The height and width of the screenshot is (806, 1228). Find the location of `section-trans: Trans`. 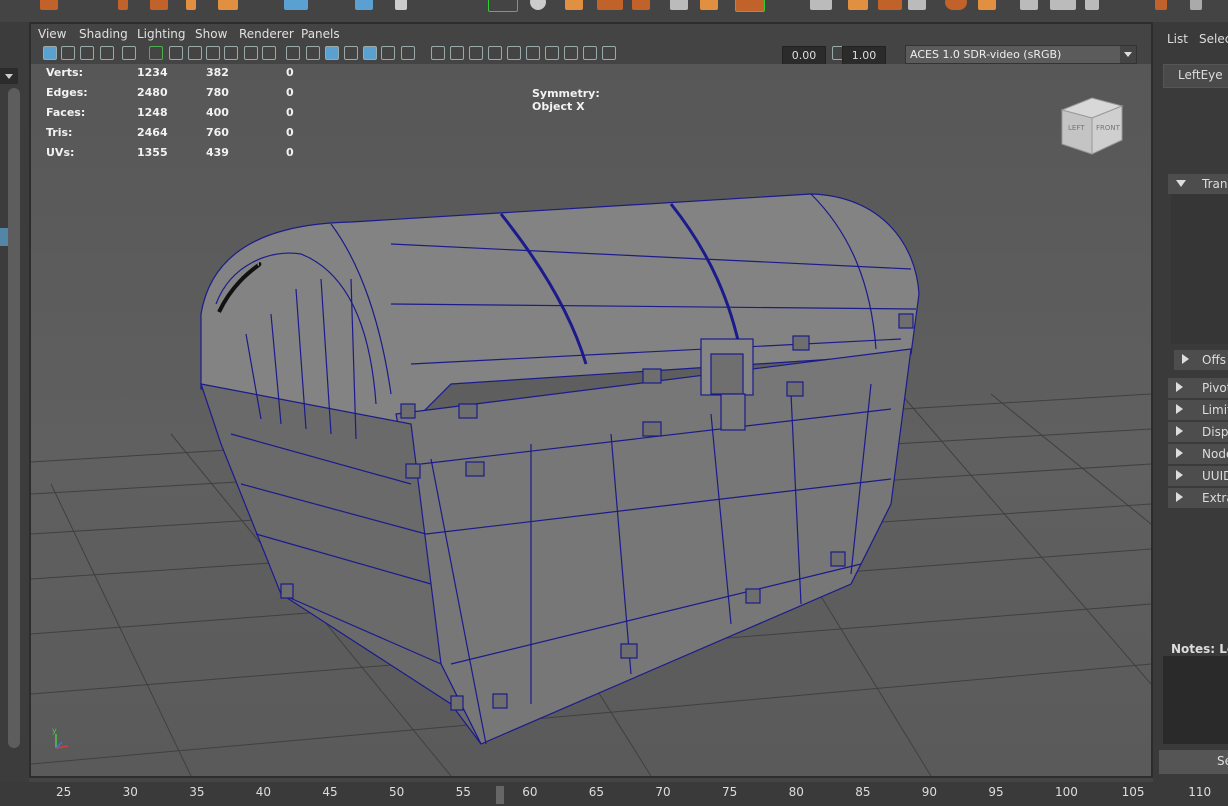

section-trans: Trans is located at coordinates (1198, 184).